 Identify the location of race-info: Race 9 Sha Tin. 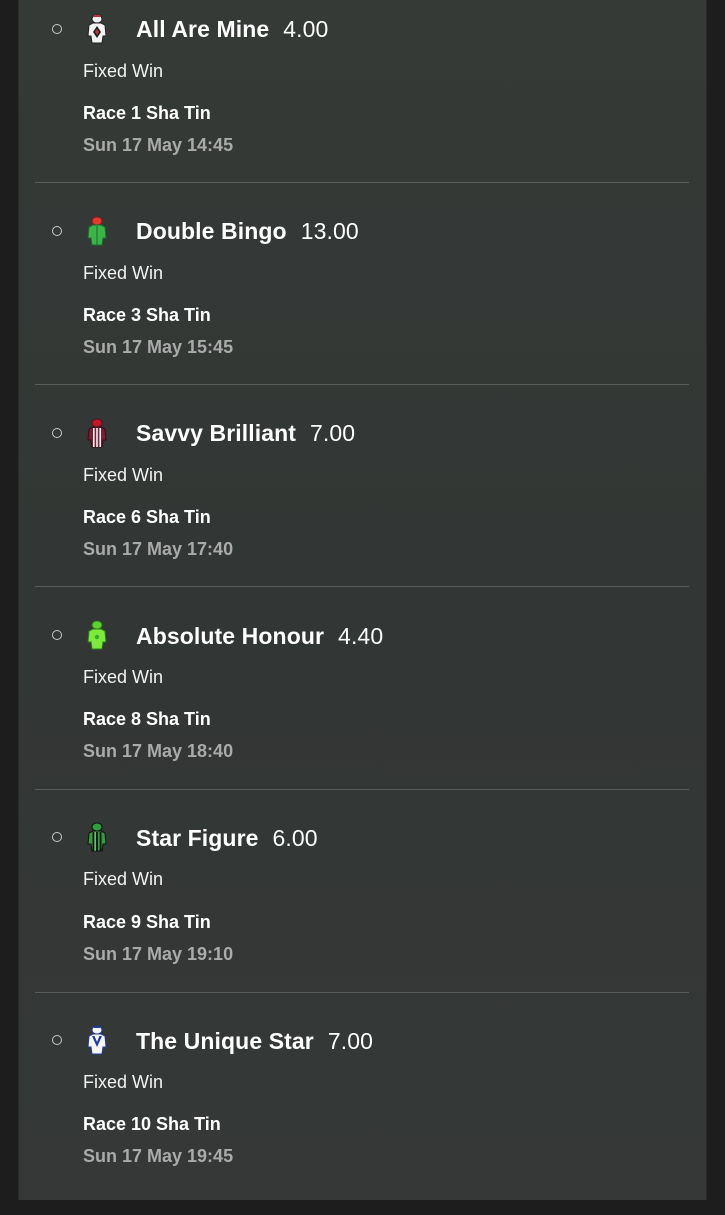
(147, 922).